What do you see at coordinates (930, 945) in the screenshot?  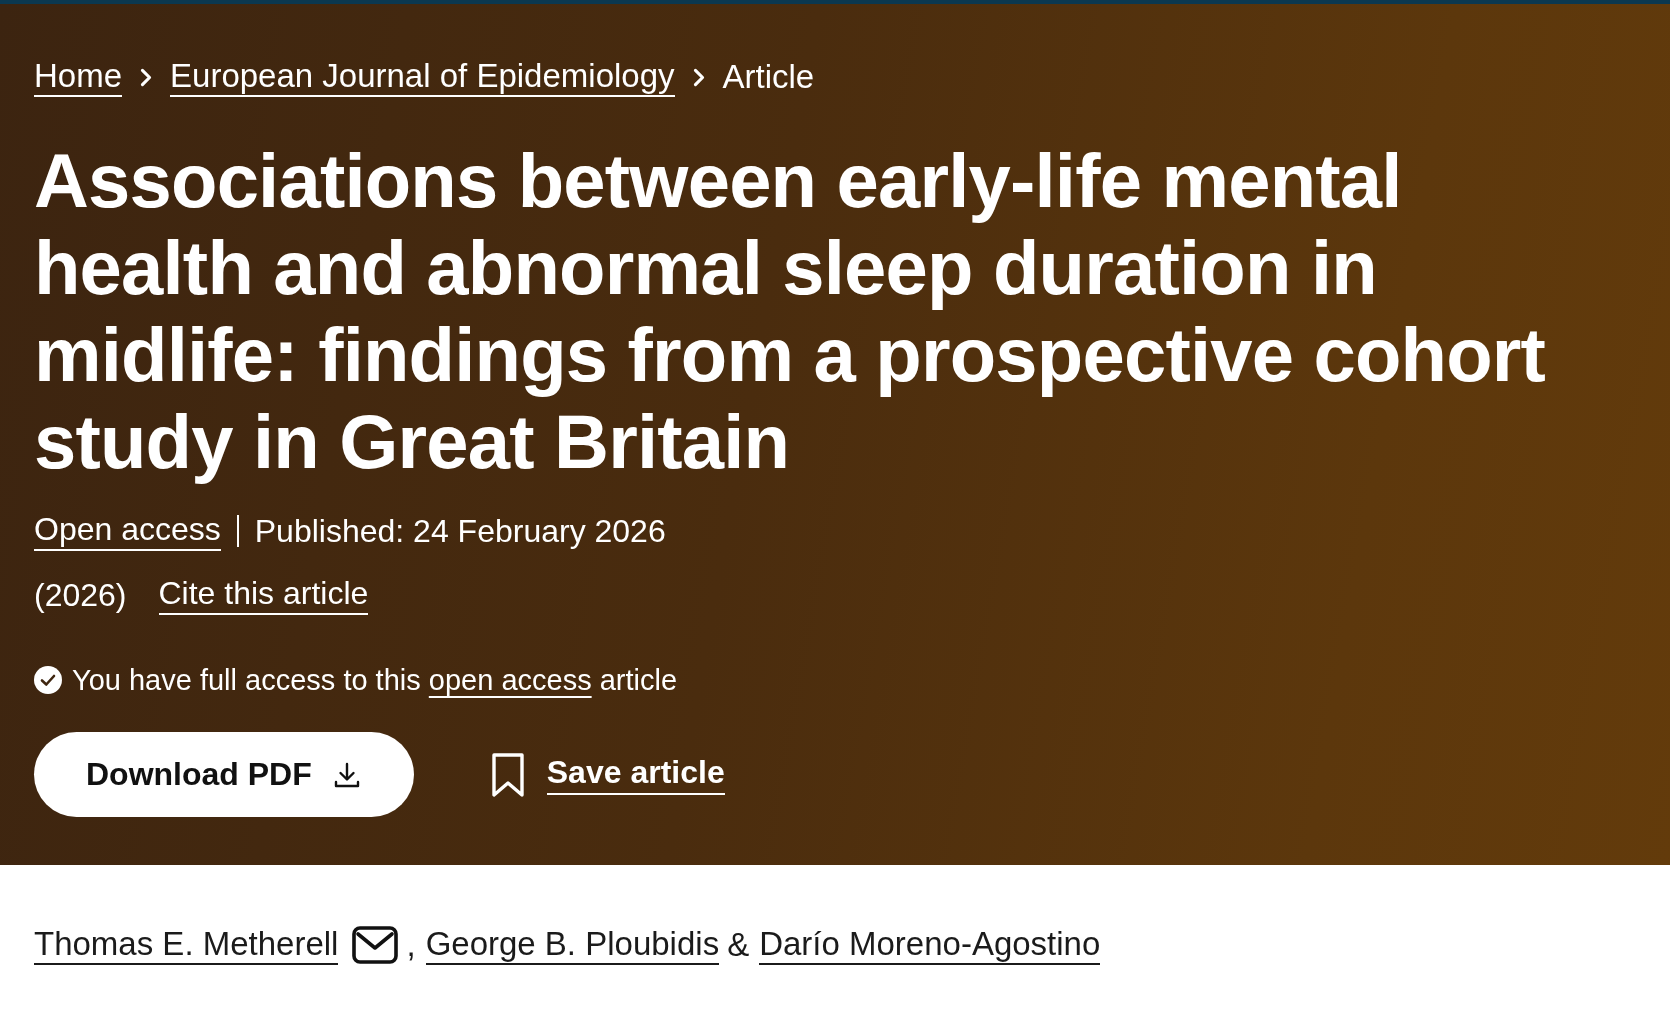 I see `author-link: Darío Moreno-Agostino` at bounding box center [930, 945].